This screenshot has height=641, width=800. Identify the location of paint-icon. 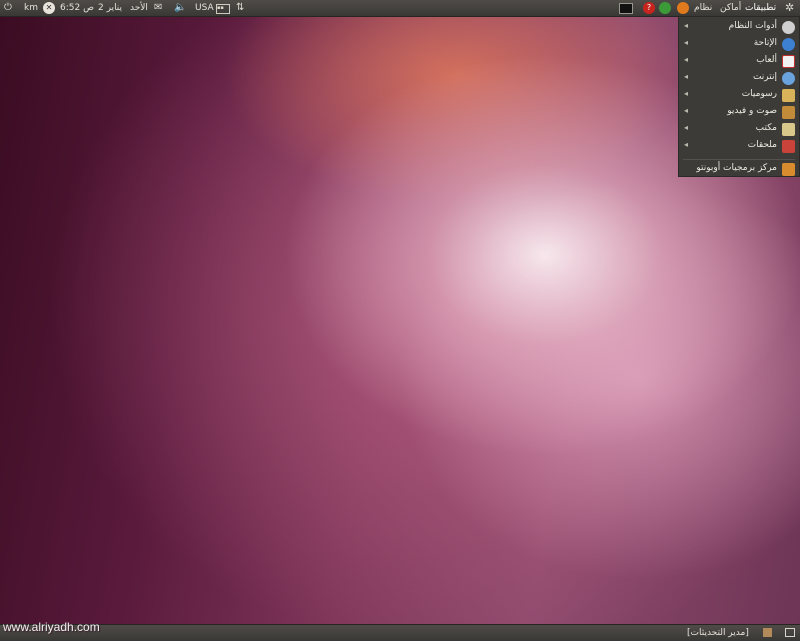
(788, 95).